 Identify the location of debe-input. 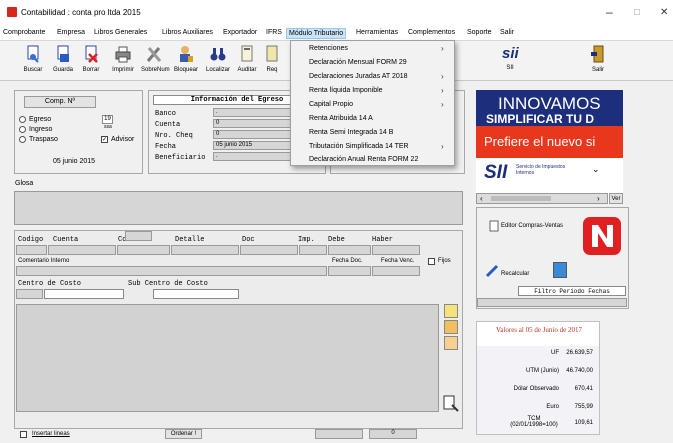
(349, 250).